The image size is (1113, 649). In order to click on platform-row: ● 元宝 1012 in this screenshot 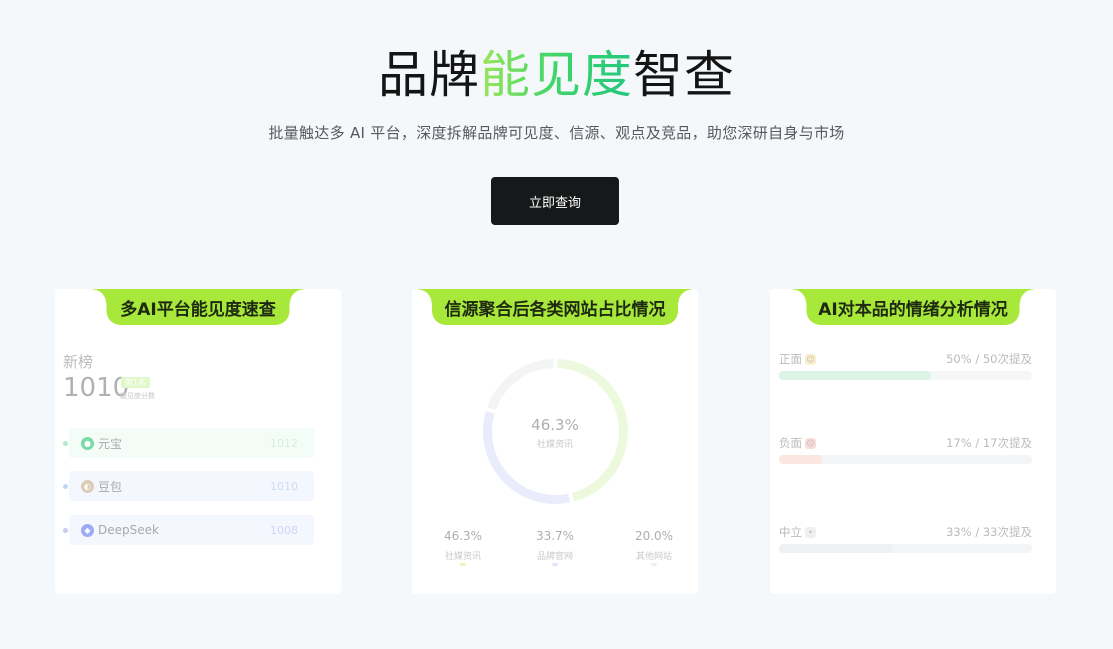, I will do `click(188, 443)`.